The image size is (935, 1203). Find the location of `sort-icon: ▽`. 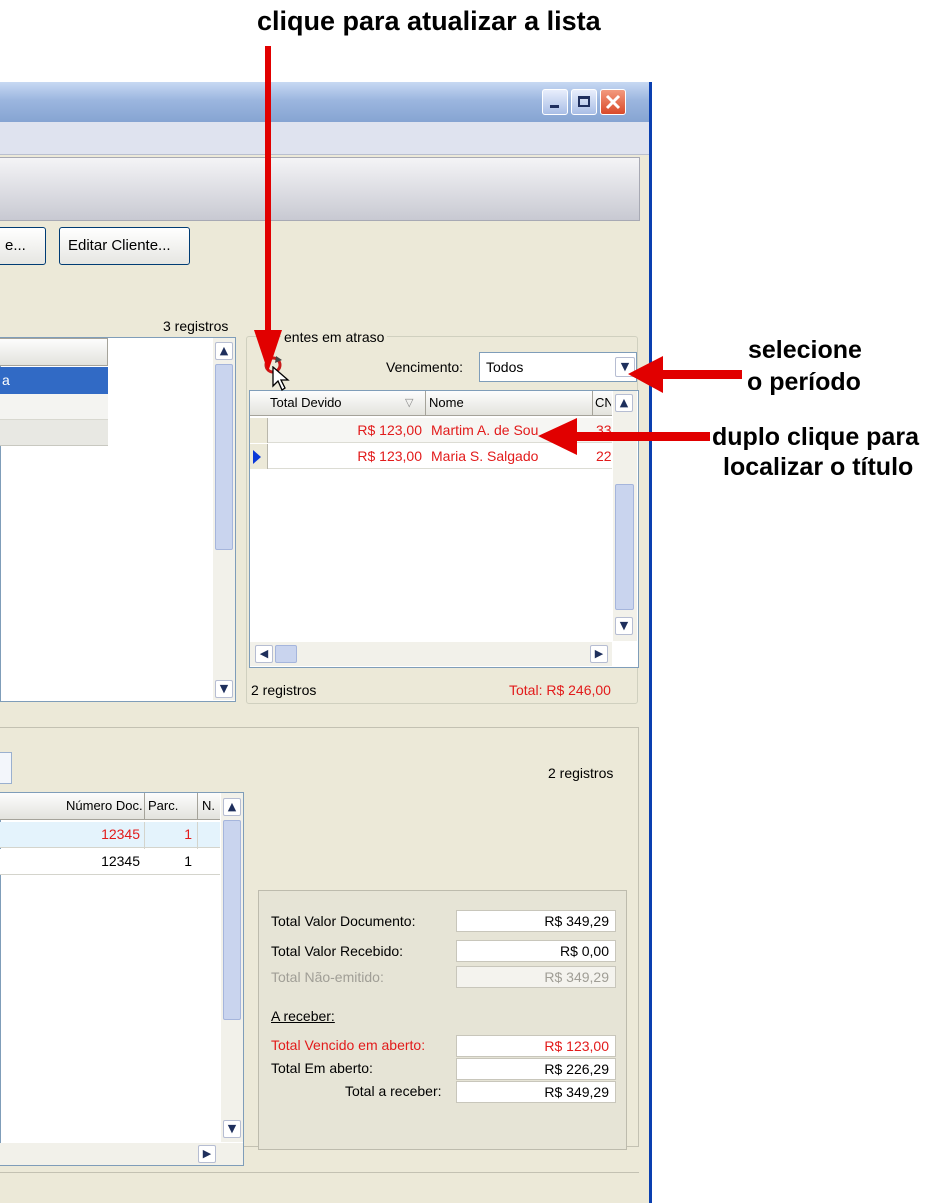

sort-icon: ▽ is located at coordinates (409, 402).